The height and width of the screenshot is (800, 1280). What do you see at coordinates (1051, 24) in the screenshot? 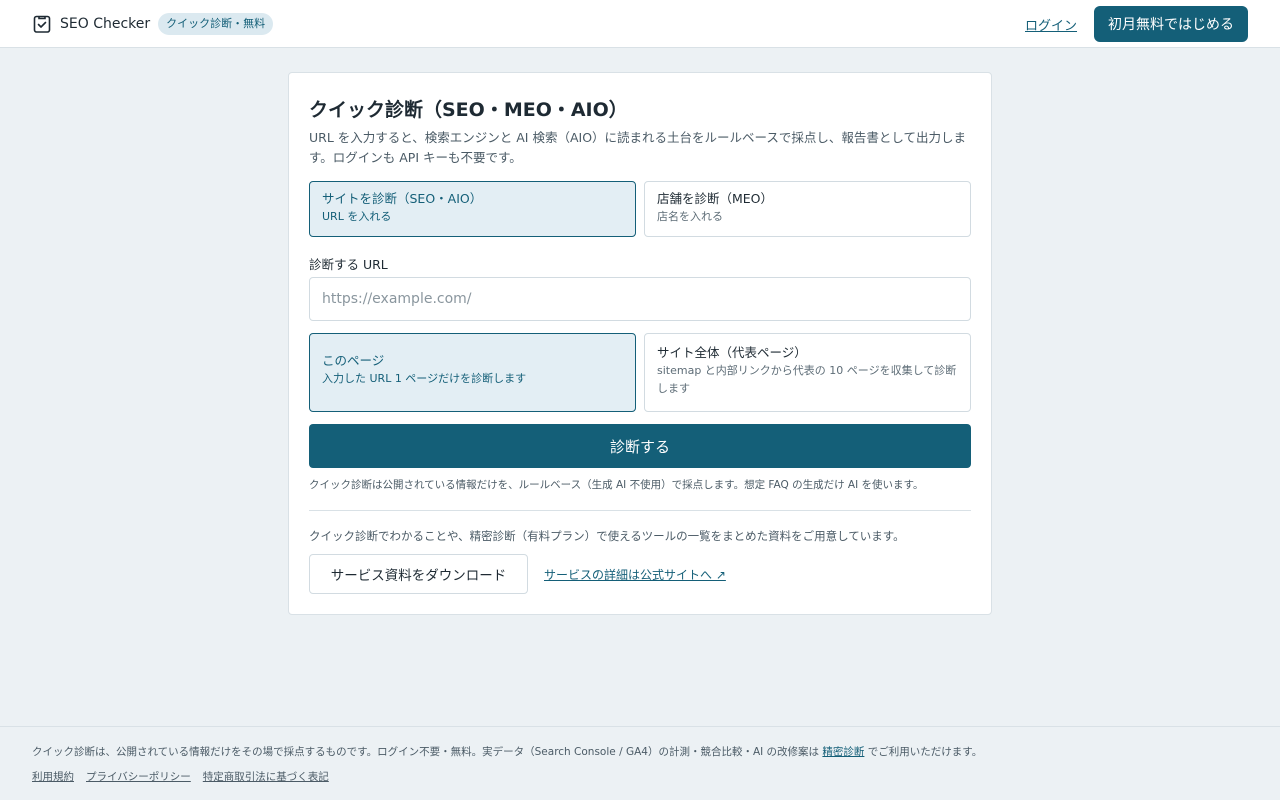
I see `login-link: ログイン` at bounding box center [1051, 24].